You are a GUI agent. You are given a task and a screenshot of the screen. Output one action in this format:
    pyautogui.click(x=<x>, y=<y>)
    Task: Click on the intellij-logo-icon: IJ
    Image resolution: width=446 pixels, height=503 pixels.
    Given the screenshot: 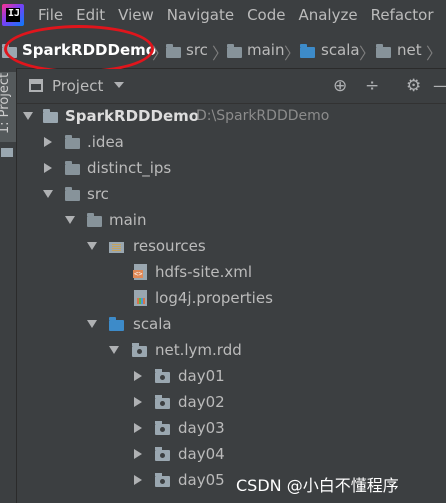 What is the action you would take?
    pyautogui.click(x=13, y=15)
    